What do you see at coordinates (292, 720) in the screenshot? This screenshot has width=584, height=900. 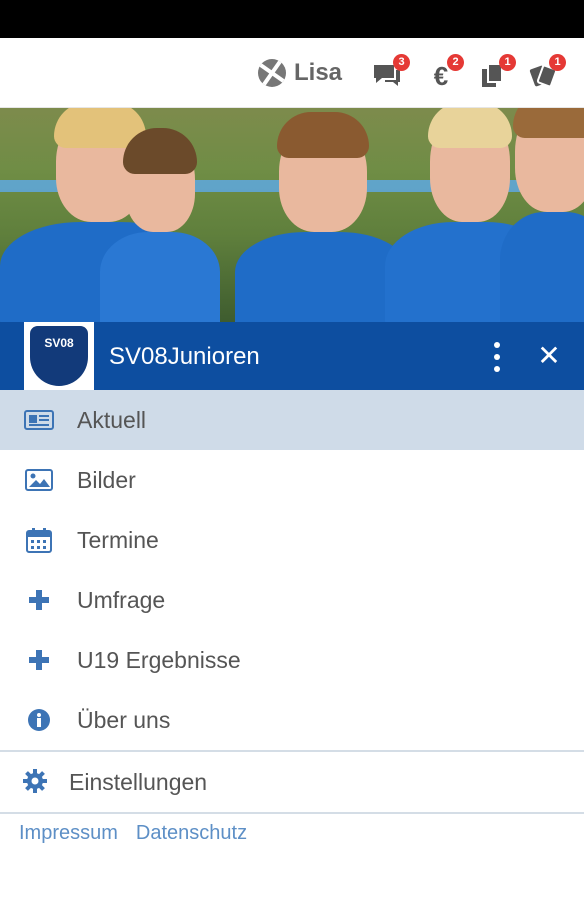 I see `menu-item-ueber-uns: Über uns` at bounding box center [292, 720].